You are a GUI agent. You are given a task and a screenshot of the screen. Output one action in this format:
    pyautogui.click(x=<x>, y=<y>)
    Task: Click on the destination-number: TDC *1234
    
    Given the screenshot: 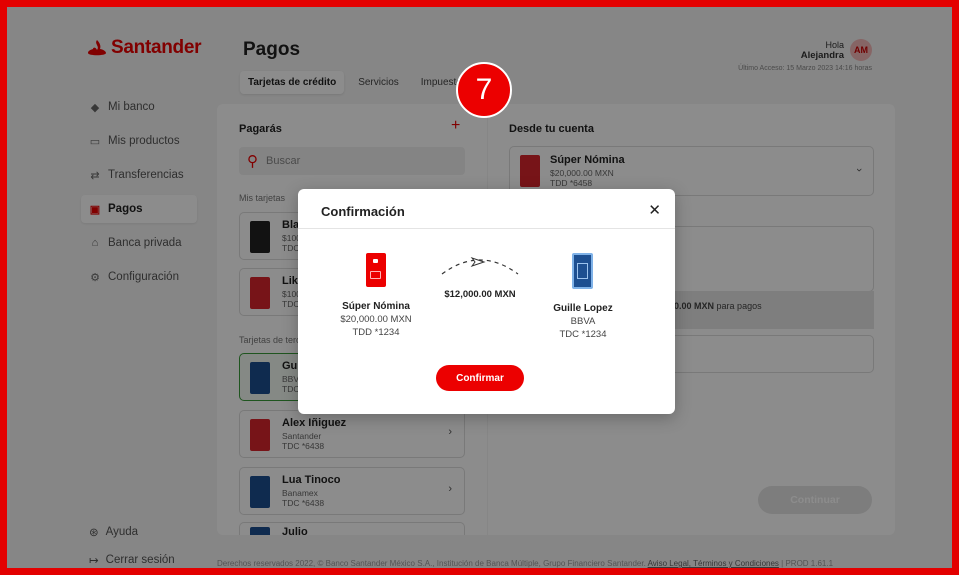 What is the action you would take?
    pyautogui.click(x=583, y=334)
    